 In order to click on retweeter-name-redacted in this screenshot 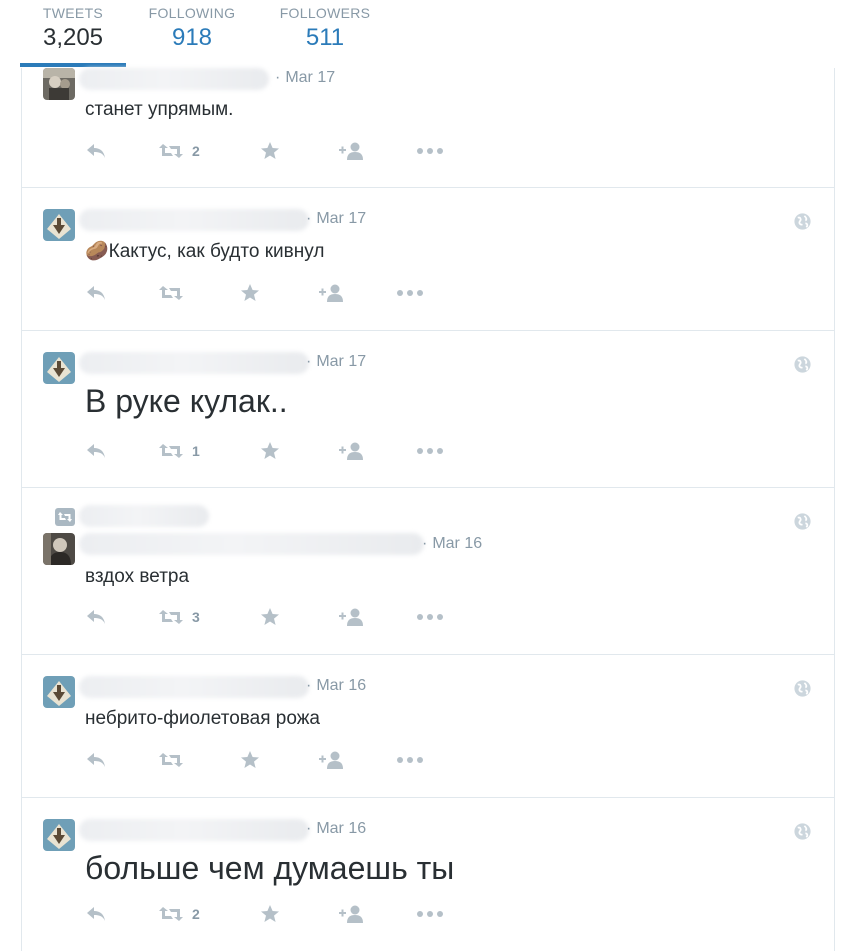, I will do `click(144, 516)`.